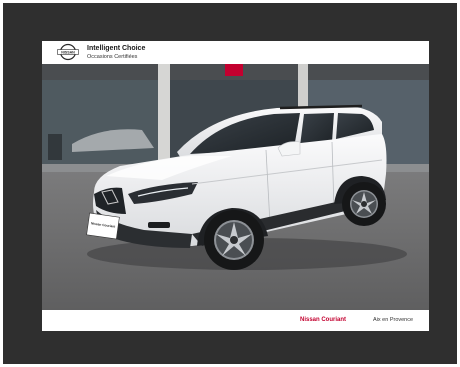  Describe the element at coordinates (116, 48) in the screenshot. I see `brand-title: Intelligent Choice` at that location.